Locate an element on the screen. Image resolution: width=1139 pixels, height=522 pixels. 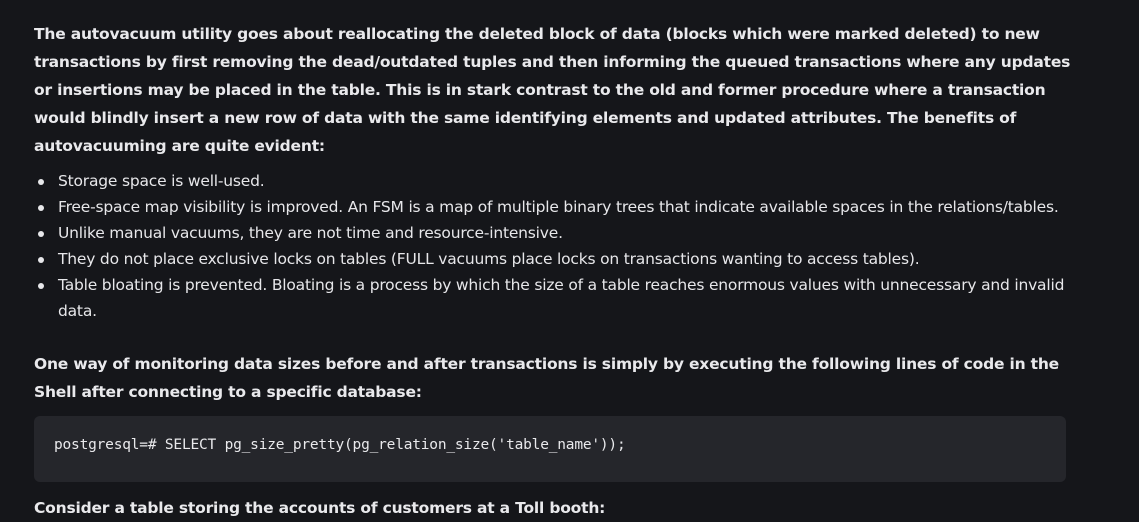
list-item: Storage space is well-used. is located at coordinates (554, 181).